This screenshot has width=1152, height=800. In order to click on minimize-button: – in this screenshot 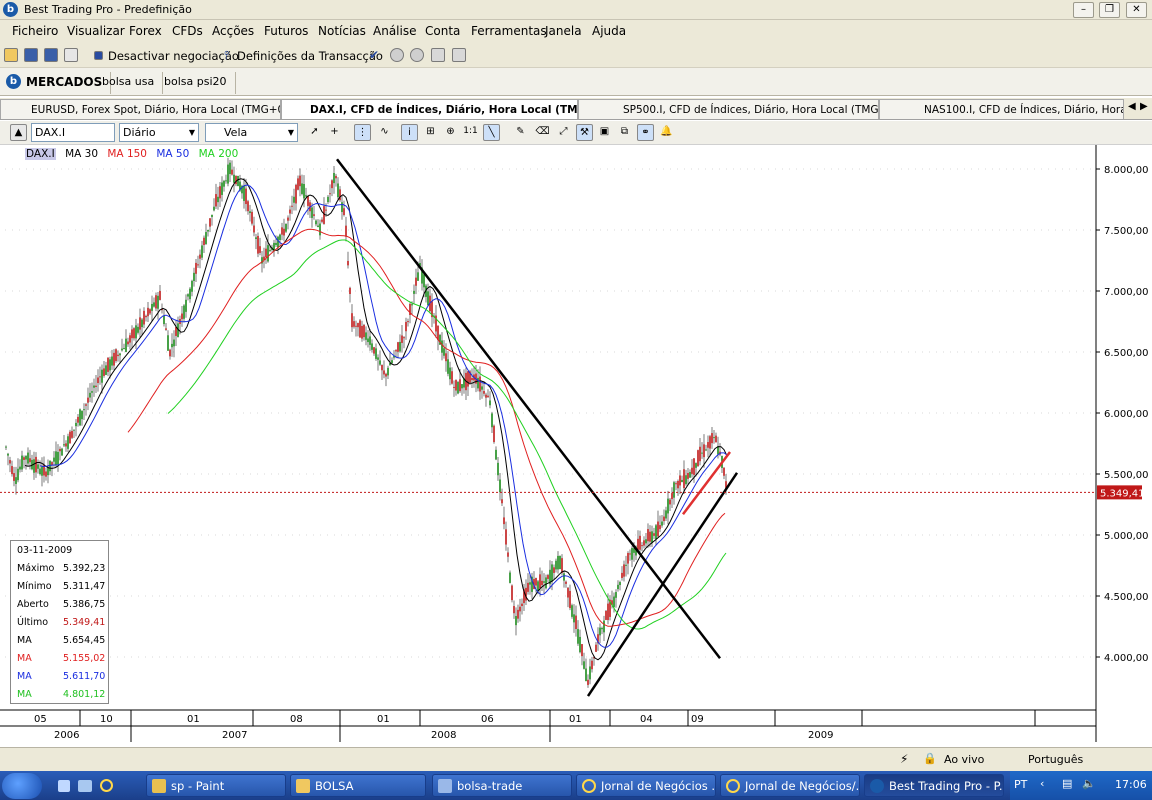, I will do `click(1083, 10)`.